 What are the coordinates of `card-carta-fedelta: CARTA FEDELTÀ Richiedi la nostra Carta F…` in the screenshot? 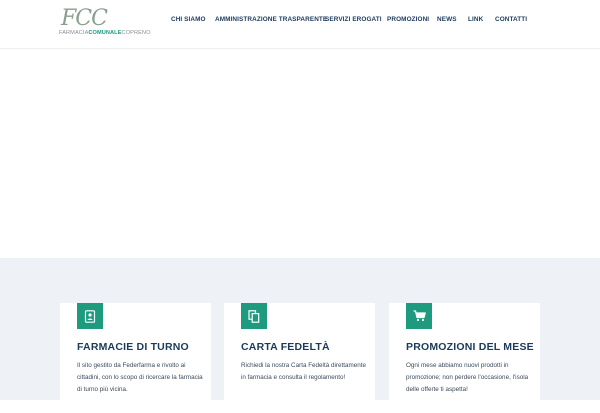 It's located at (299, 358).